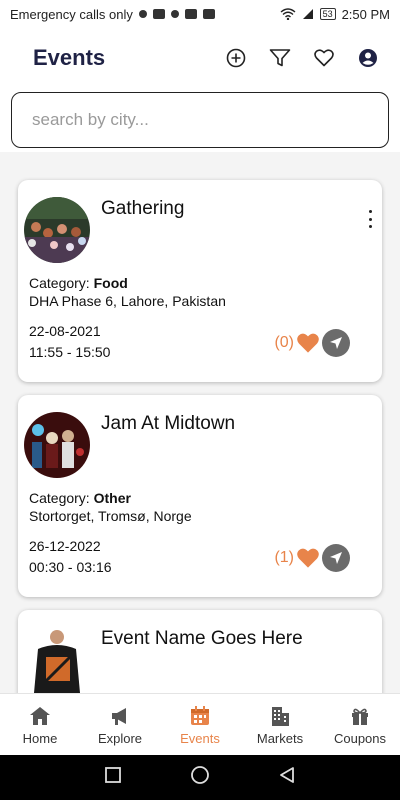 The width and height of the screenshot is (400, 800). What do you see at coordinates (200, 738) in the screenshot?
I see `nav-label: Events` at bounding box center [200, 738].